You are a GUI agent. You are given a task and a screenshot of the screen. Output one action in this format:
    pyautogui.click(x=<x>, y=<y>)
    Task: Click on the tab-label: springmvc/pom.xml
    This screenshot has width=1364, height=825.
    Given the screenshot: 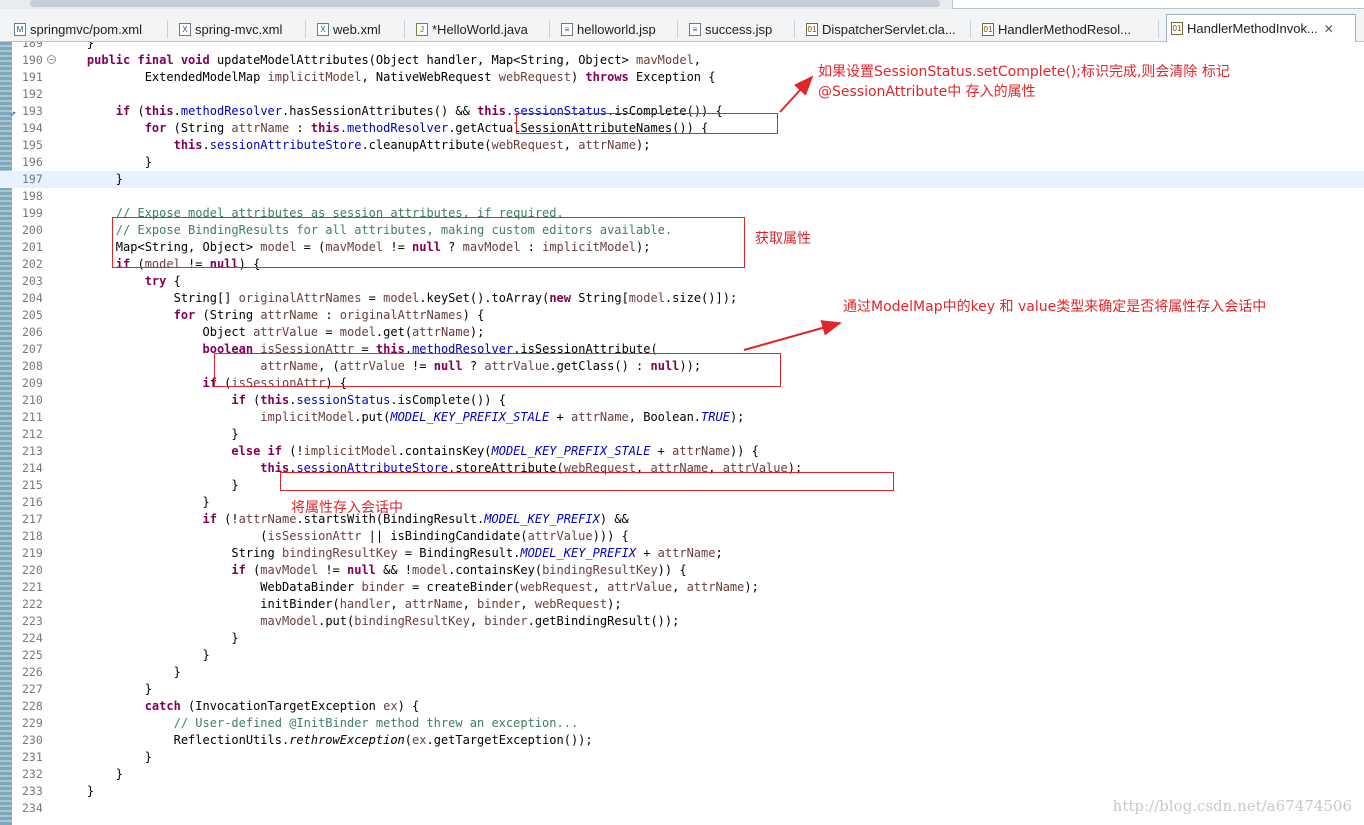 What is the action you would take?
    pyautogui.click(x=86, y=29)
    